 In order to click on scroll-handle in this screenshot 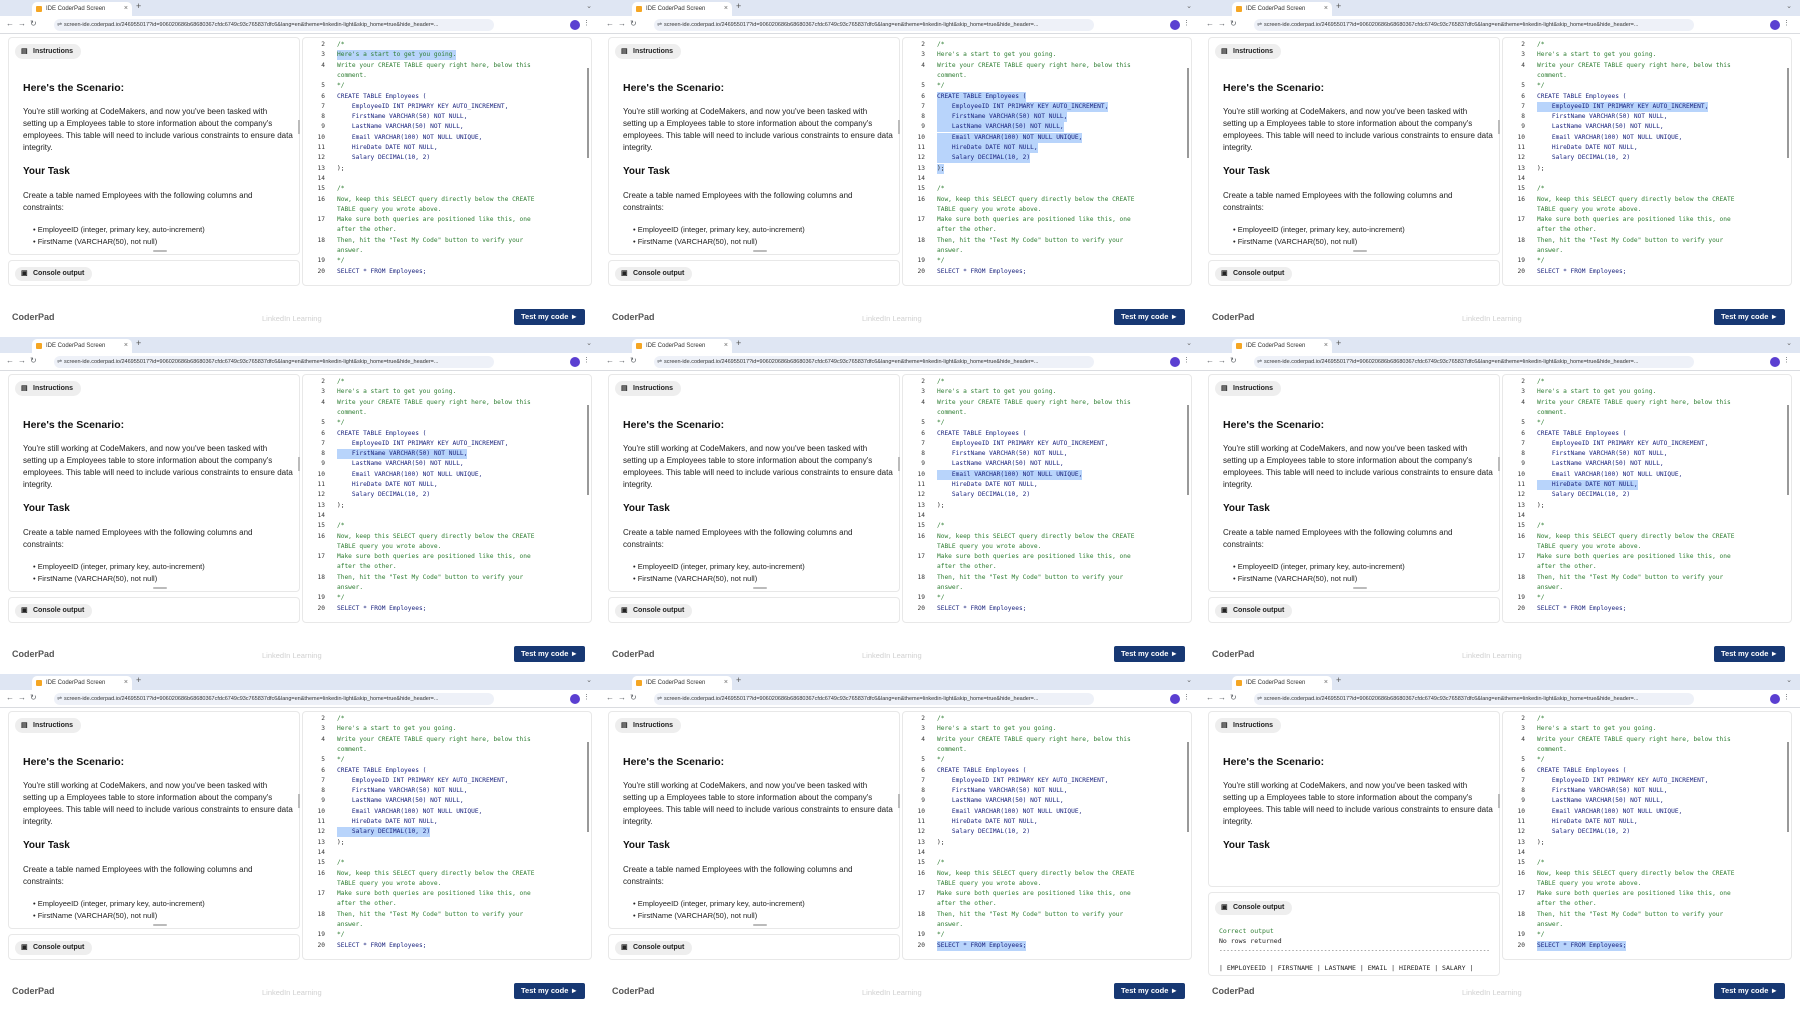, I will do `click(160, 251)`.